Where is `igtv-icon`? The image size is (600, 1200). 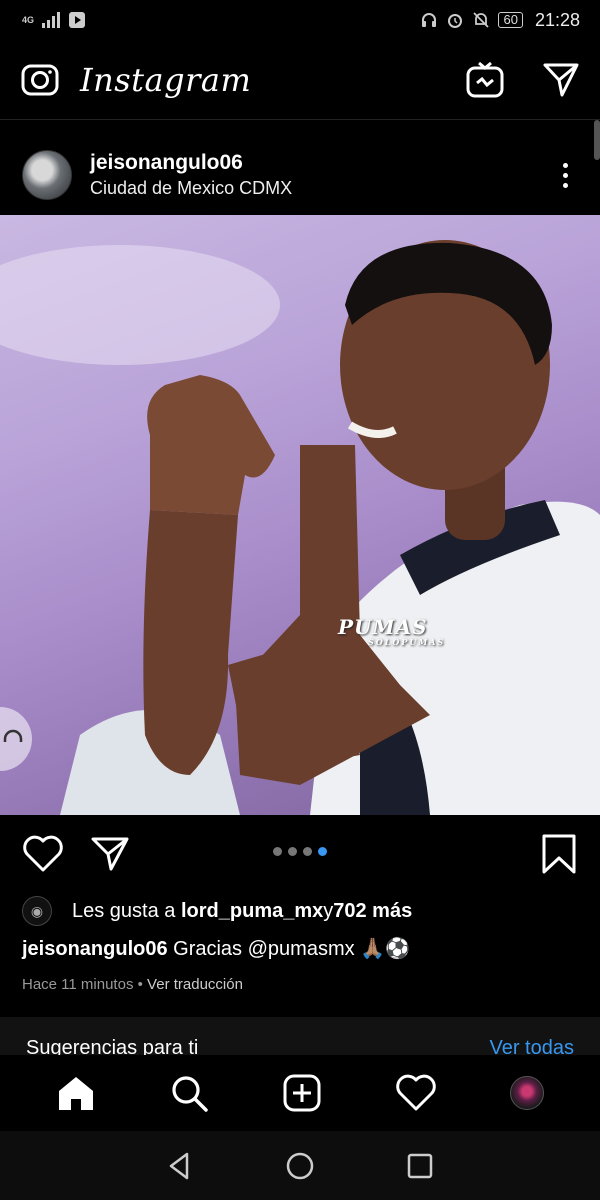
igtv-icon is located at coordinates (485, 80).